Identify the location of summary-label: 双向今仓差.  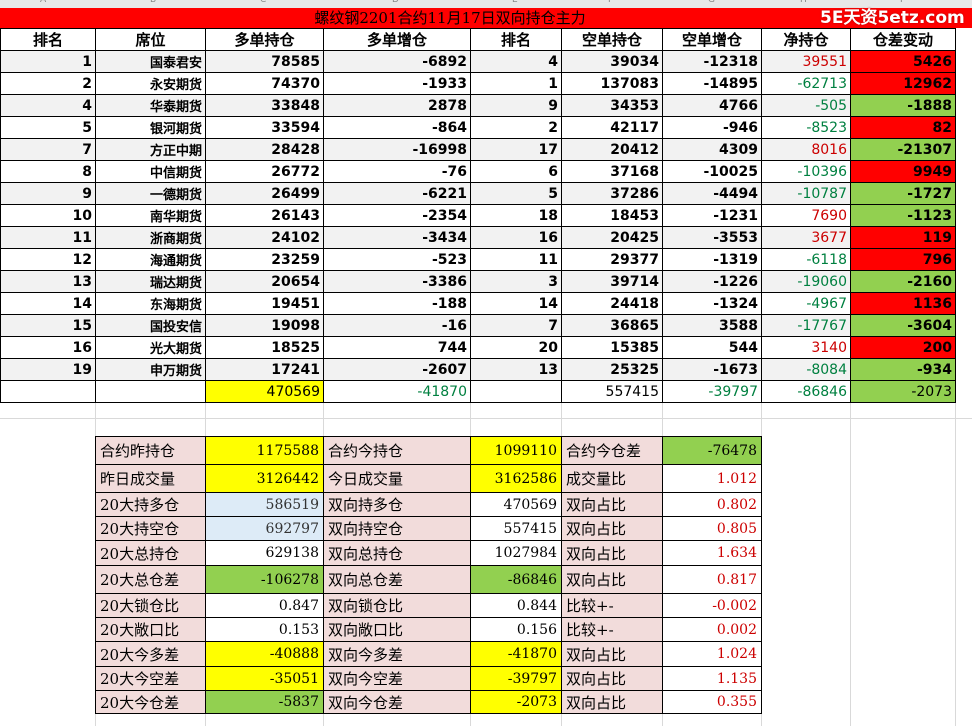
(397, 702).